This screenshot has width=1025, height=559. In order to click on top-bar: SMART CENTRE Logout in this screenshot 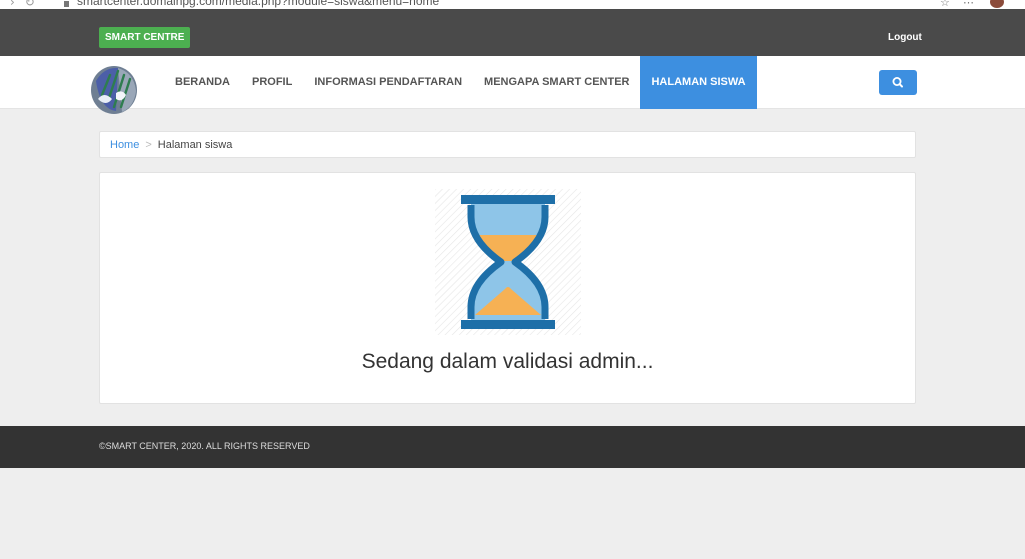, I will do `click(512, 32)`.